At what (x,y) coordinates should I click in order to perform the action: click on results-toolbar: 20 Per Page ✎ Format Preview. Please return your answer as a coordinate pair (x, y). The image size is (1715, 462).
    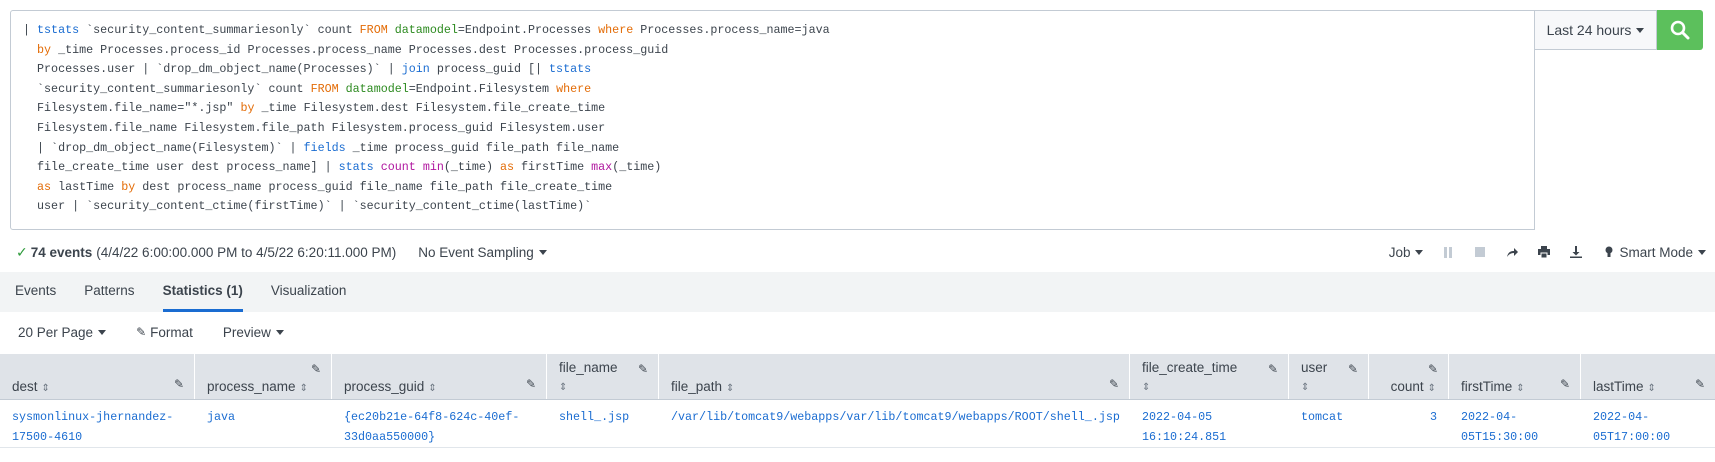
    Looking at the image, I should click on (166, 332).